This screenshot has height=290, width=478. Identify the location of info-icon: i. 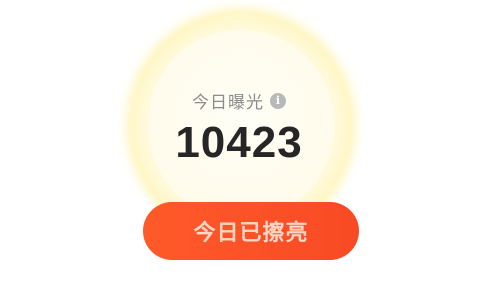
(278, 100).